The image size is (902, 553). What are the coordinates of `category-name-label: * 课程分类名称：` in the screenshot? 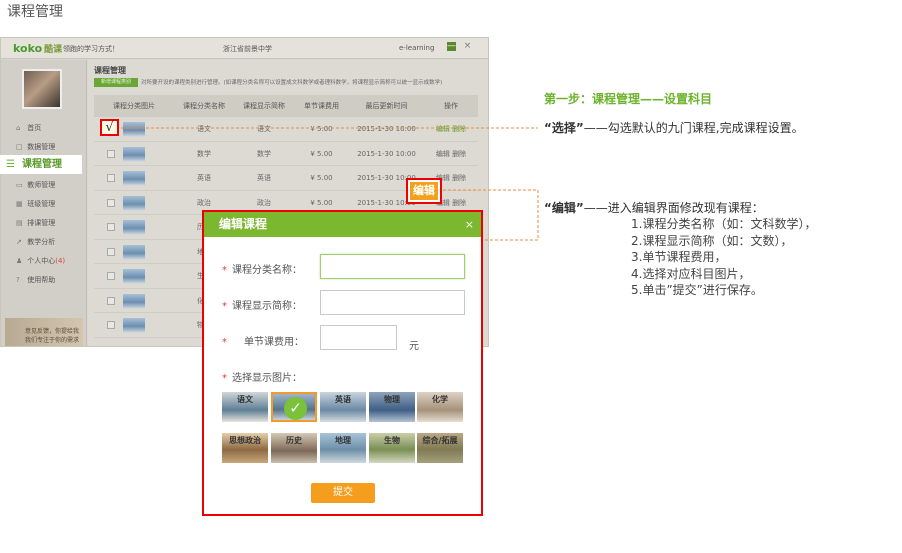 It's located at (262, 270).